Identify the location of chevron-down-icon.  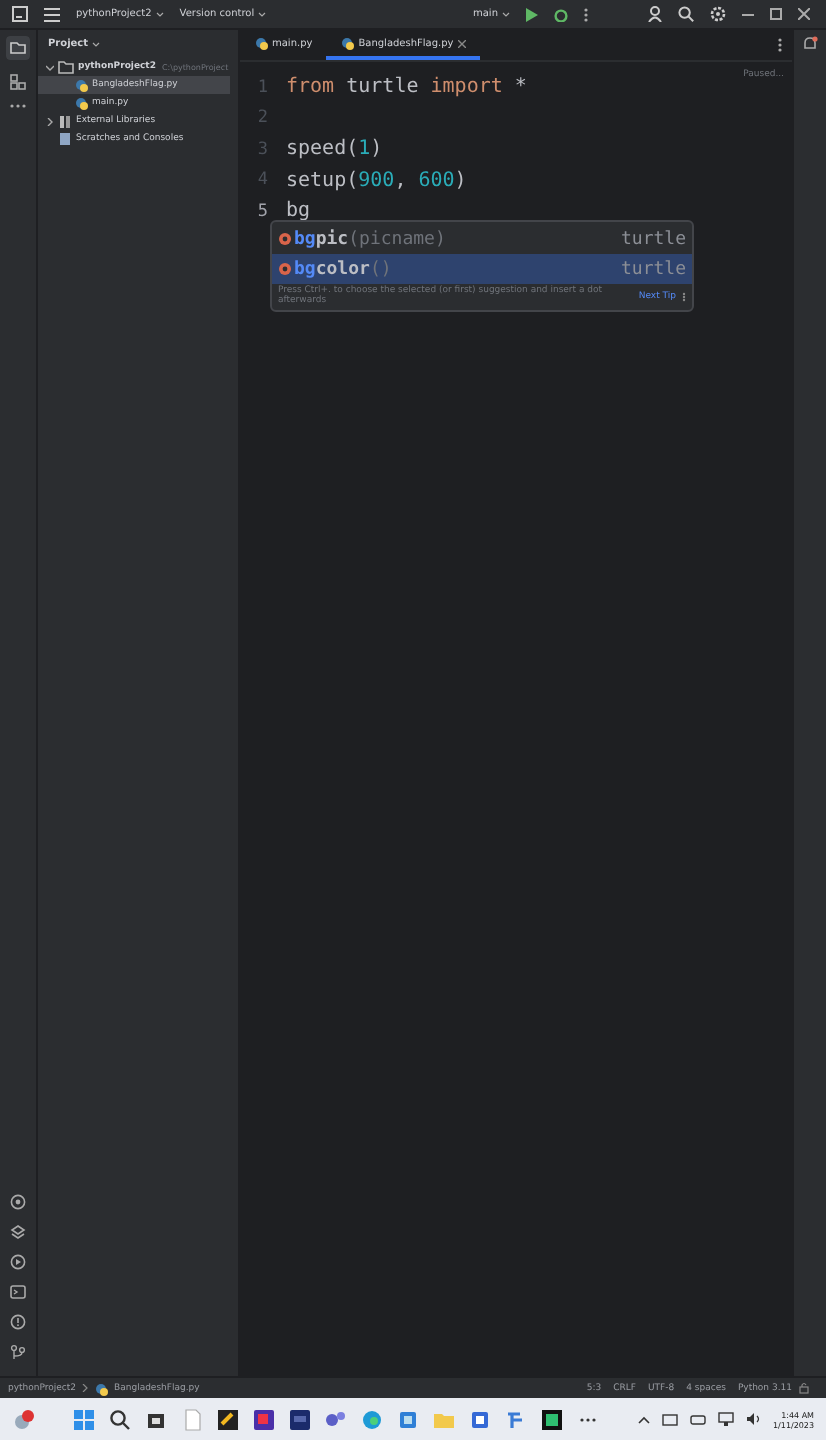
(50, 67).